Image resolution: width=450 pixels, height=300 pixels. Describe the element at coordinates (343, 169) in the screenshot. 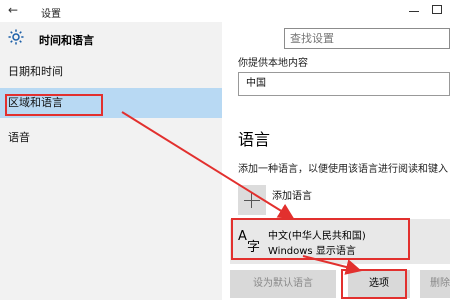

I see `language-description: 添加一种语言，以便使用该语言进行阅读和键入` at that location.